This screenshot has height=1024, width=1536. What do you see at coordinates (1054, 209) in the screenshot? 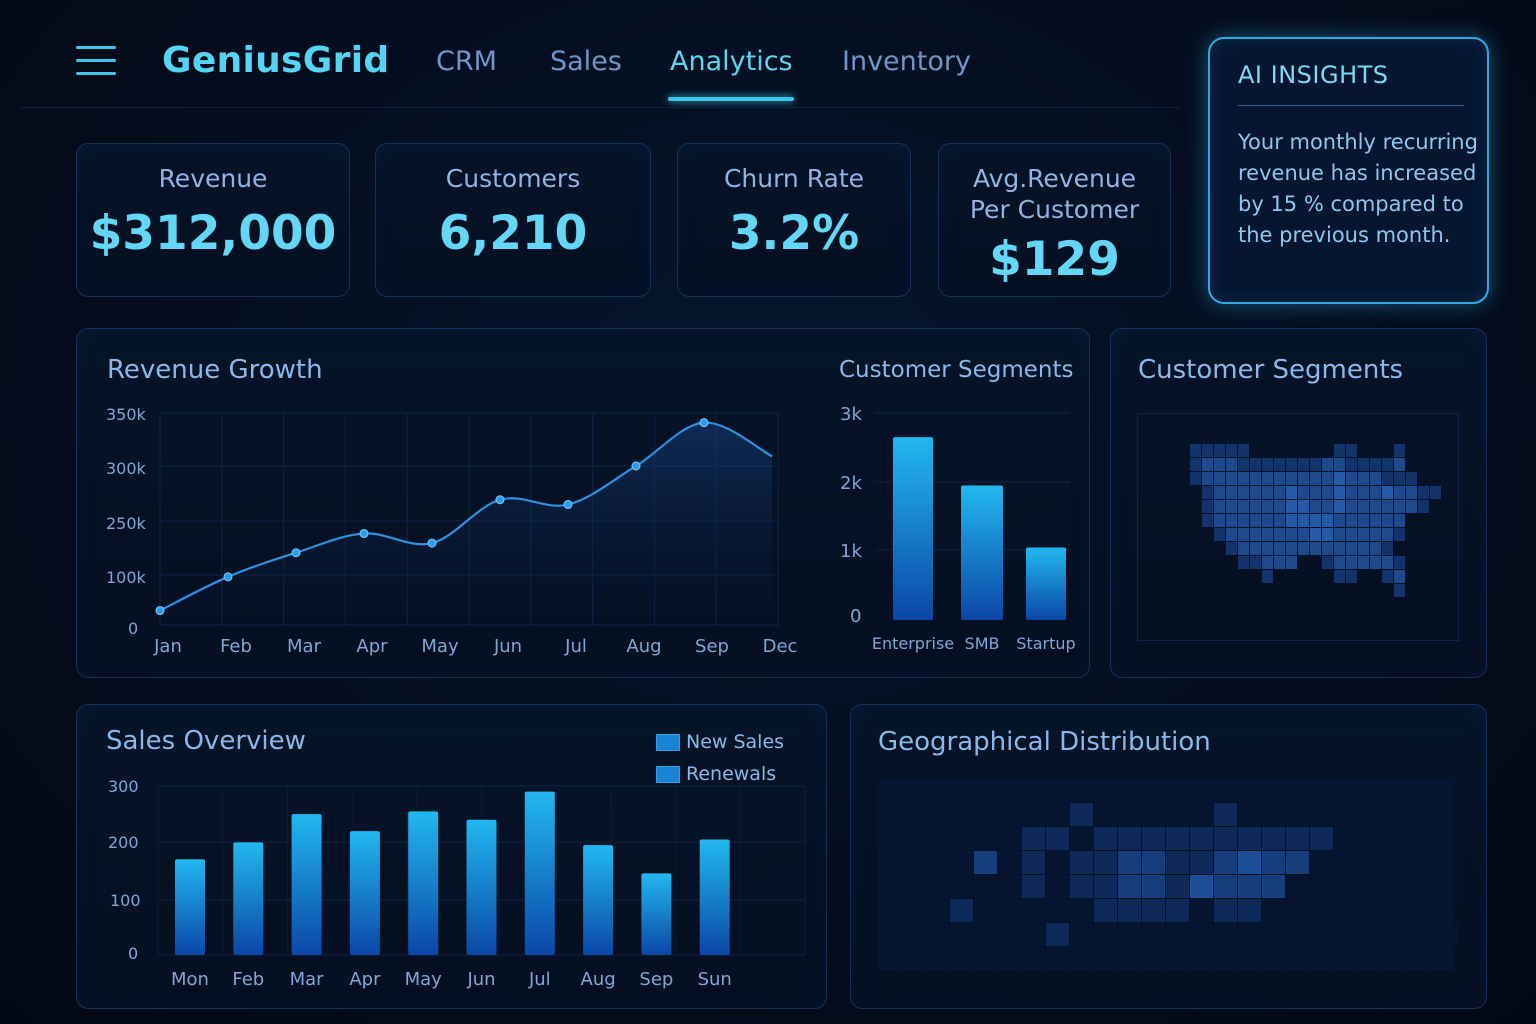
I see `kpi-label-line2: Per Customer` at bounding box center [1054, 209].